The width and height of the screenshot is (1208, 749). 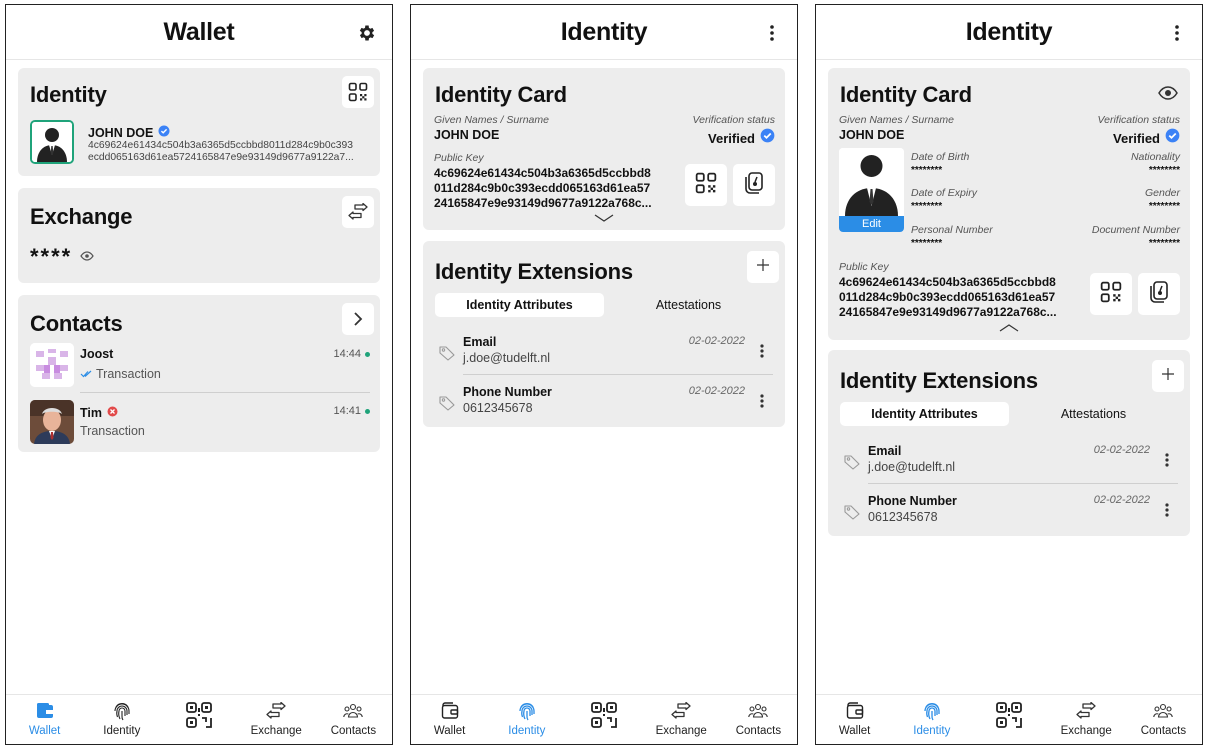 I want to click on attribute-name: Email, so click(x=885, y=451).